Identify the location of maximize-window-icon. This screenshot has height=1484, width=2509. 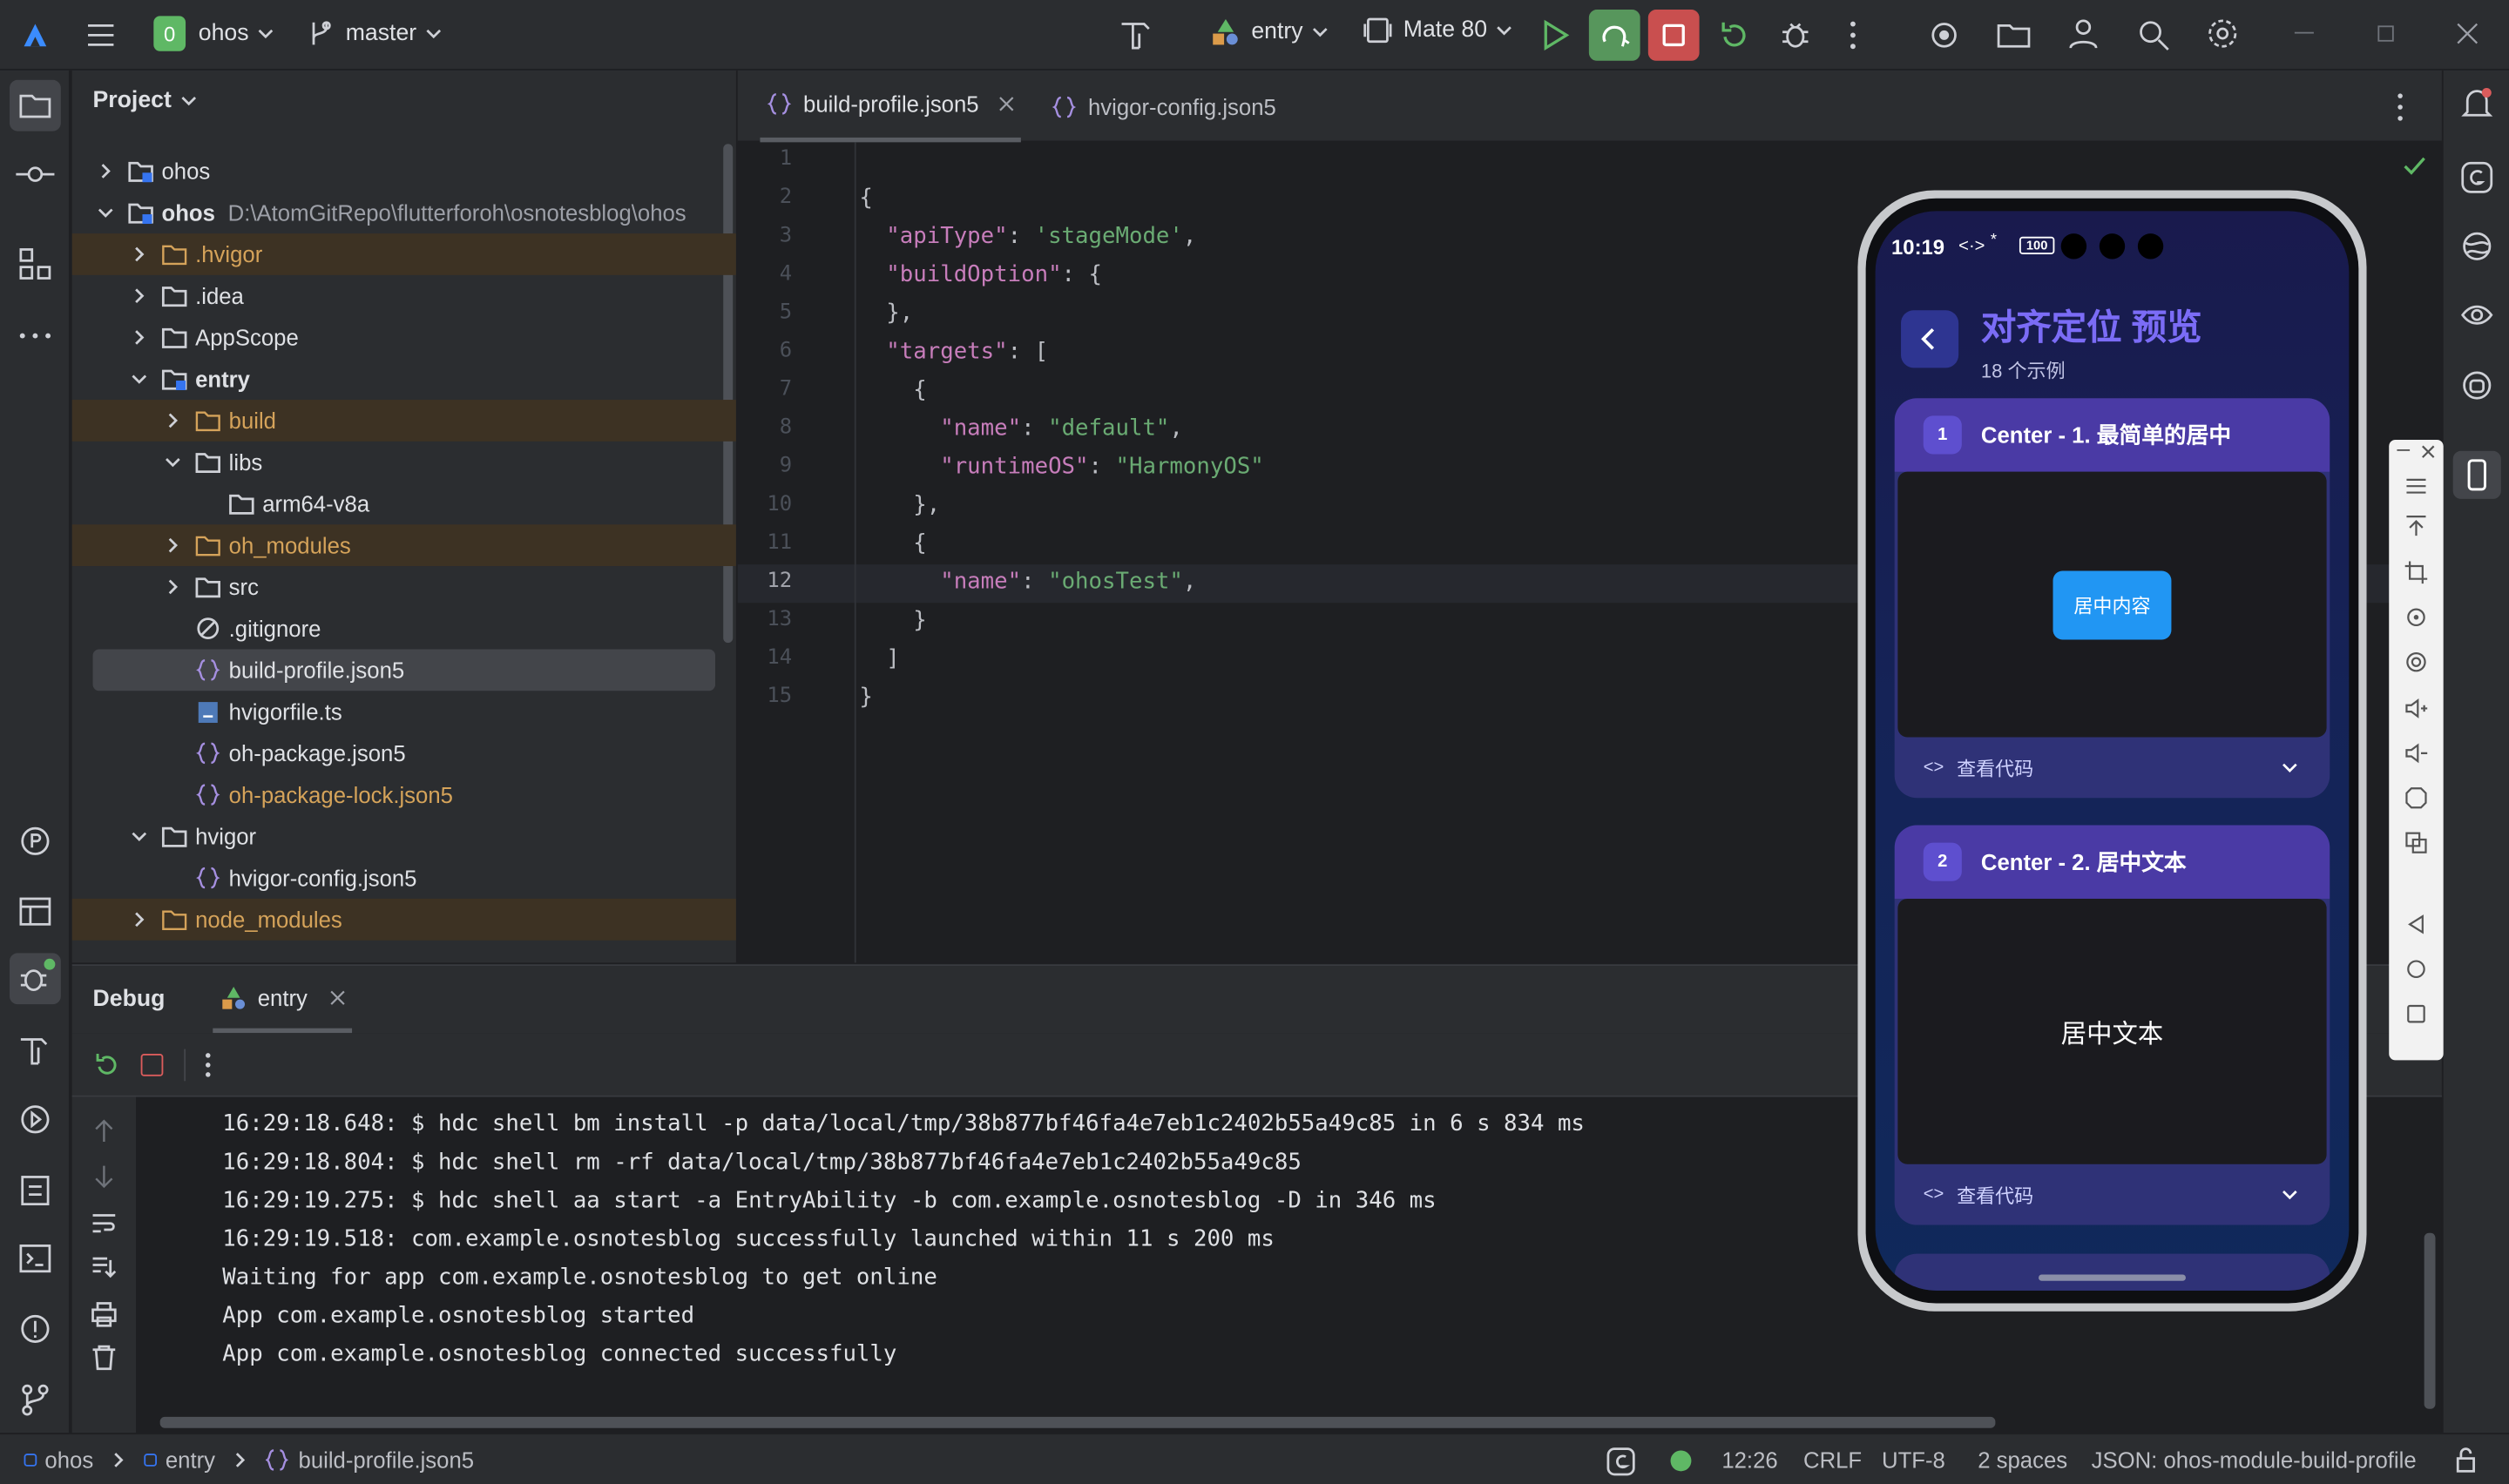
(2385, 33).